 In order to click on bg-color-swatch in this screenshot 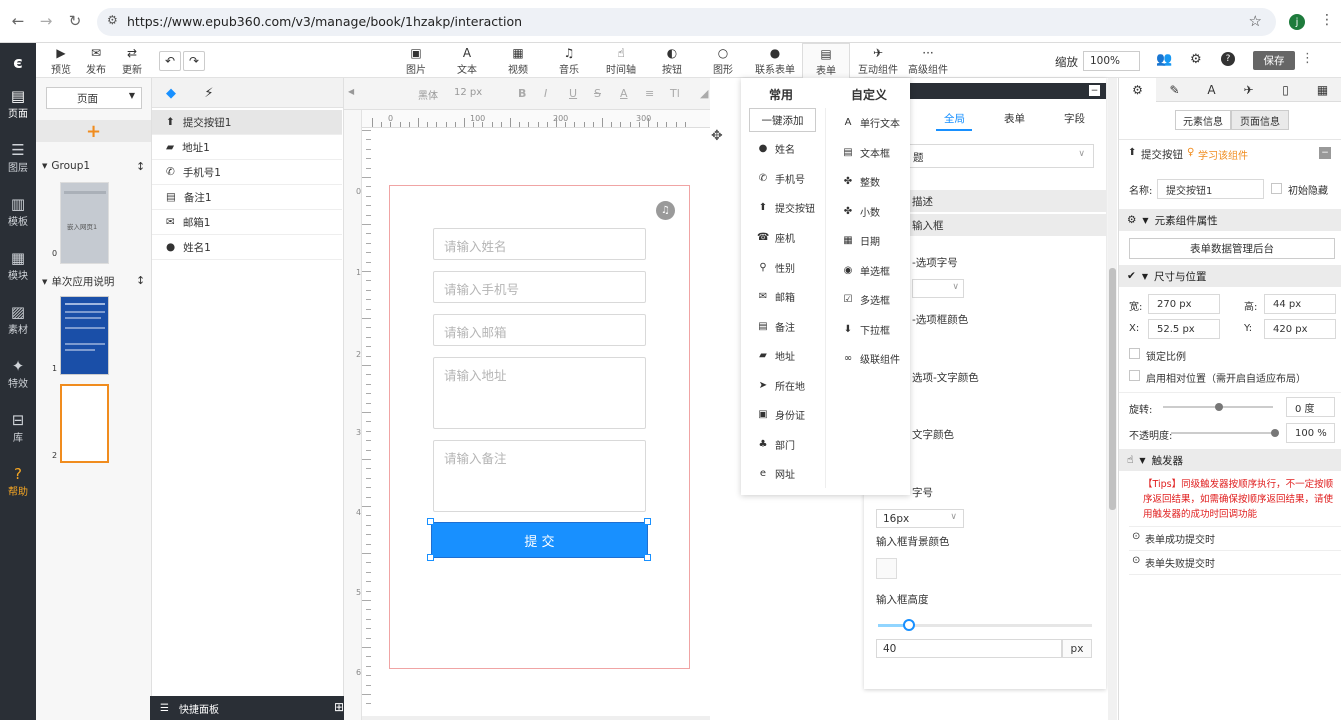, I will do `click(886, 568)`.